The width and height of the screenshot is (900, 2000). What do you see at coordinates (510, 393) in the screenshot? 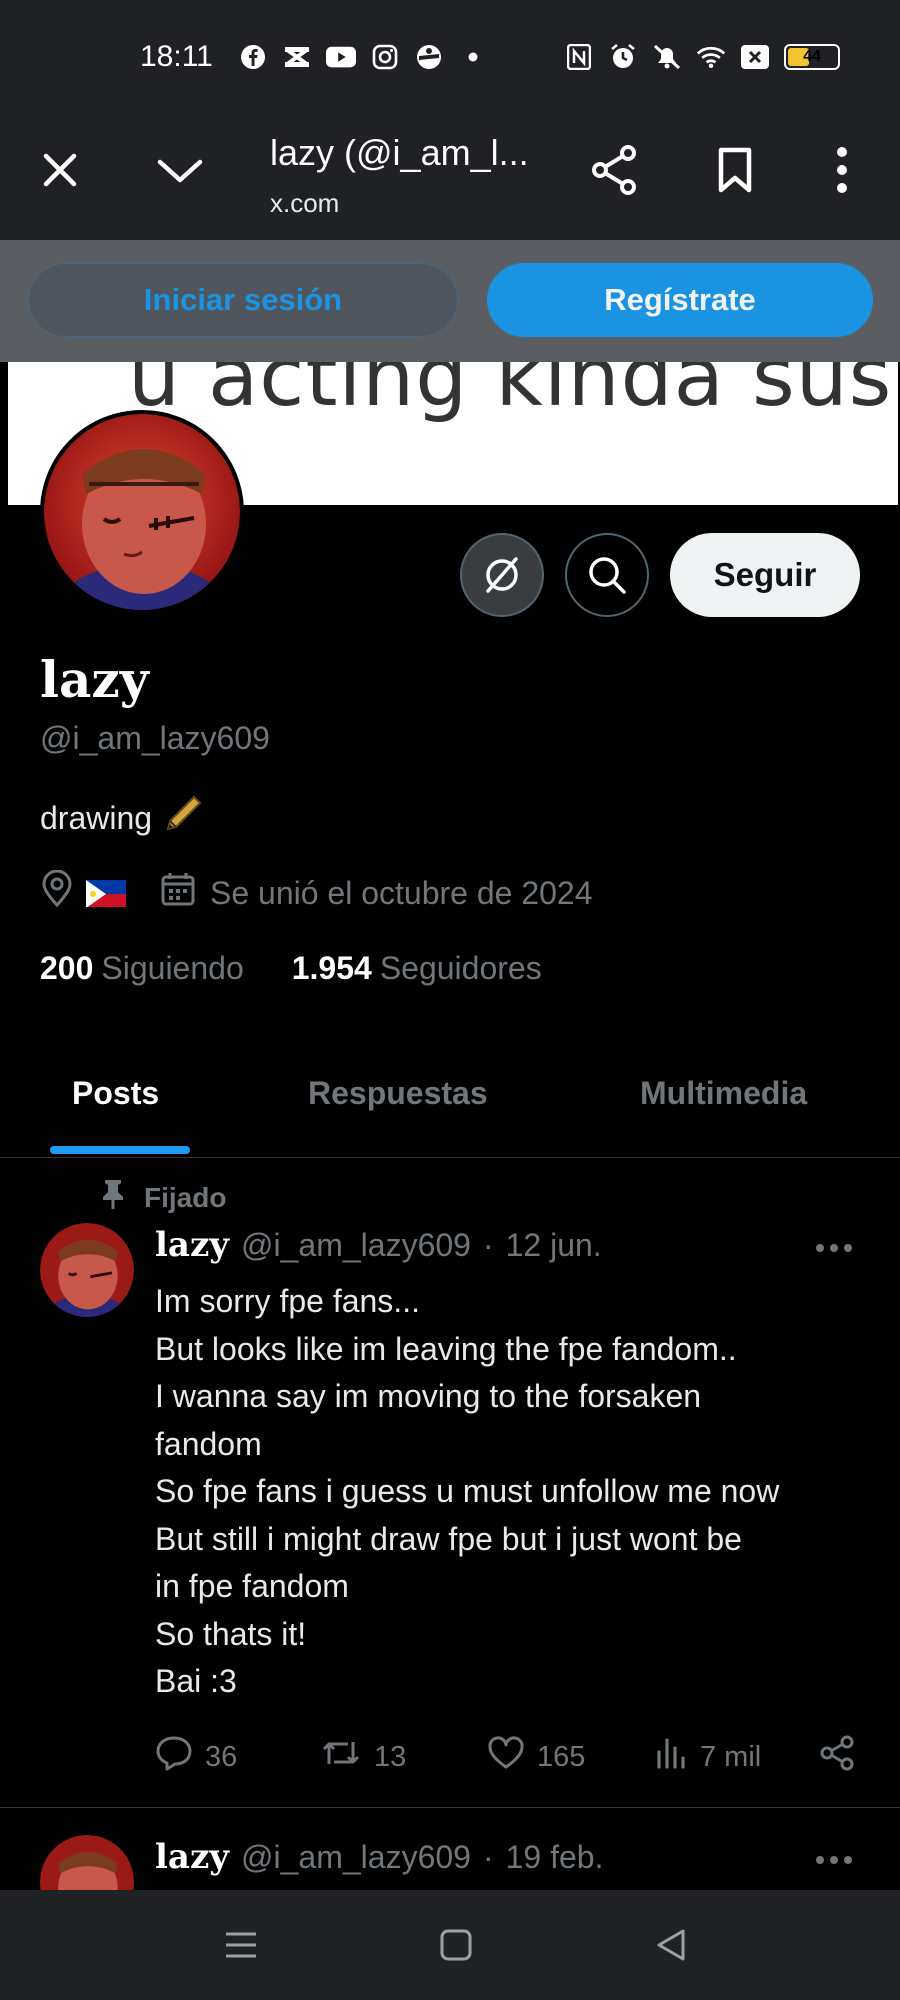
I see `banner-text: u acting kinda sus` at bounding box center [510, 393].